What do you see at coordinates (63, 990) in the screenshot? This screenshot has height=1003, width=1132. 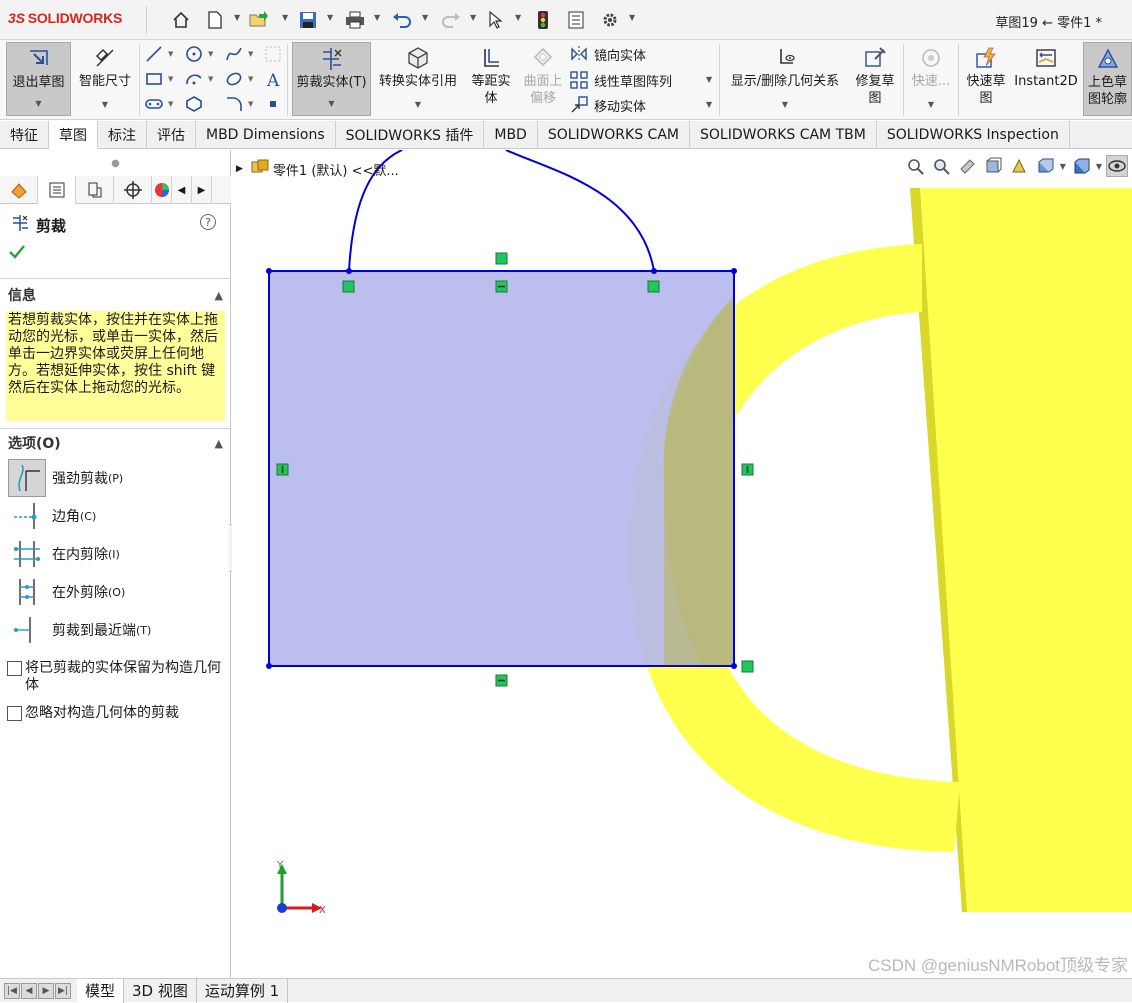 I see `last-tab-icon: ▶|` at bounding box center [63, 990].